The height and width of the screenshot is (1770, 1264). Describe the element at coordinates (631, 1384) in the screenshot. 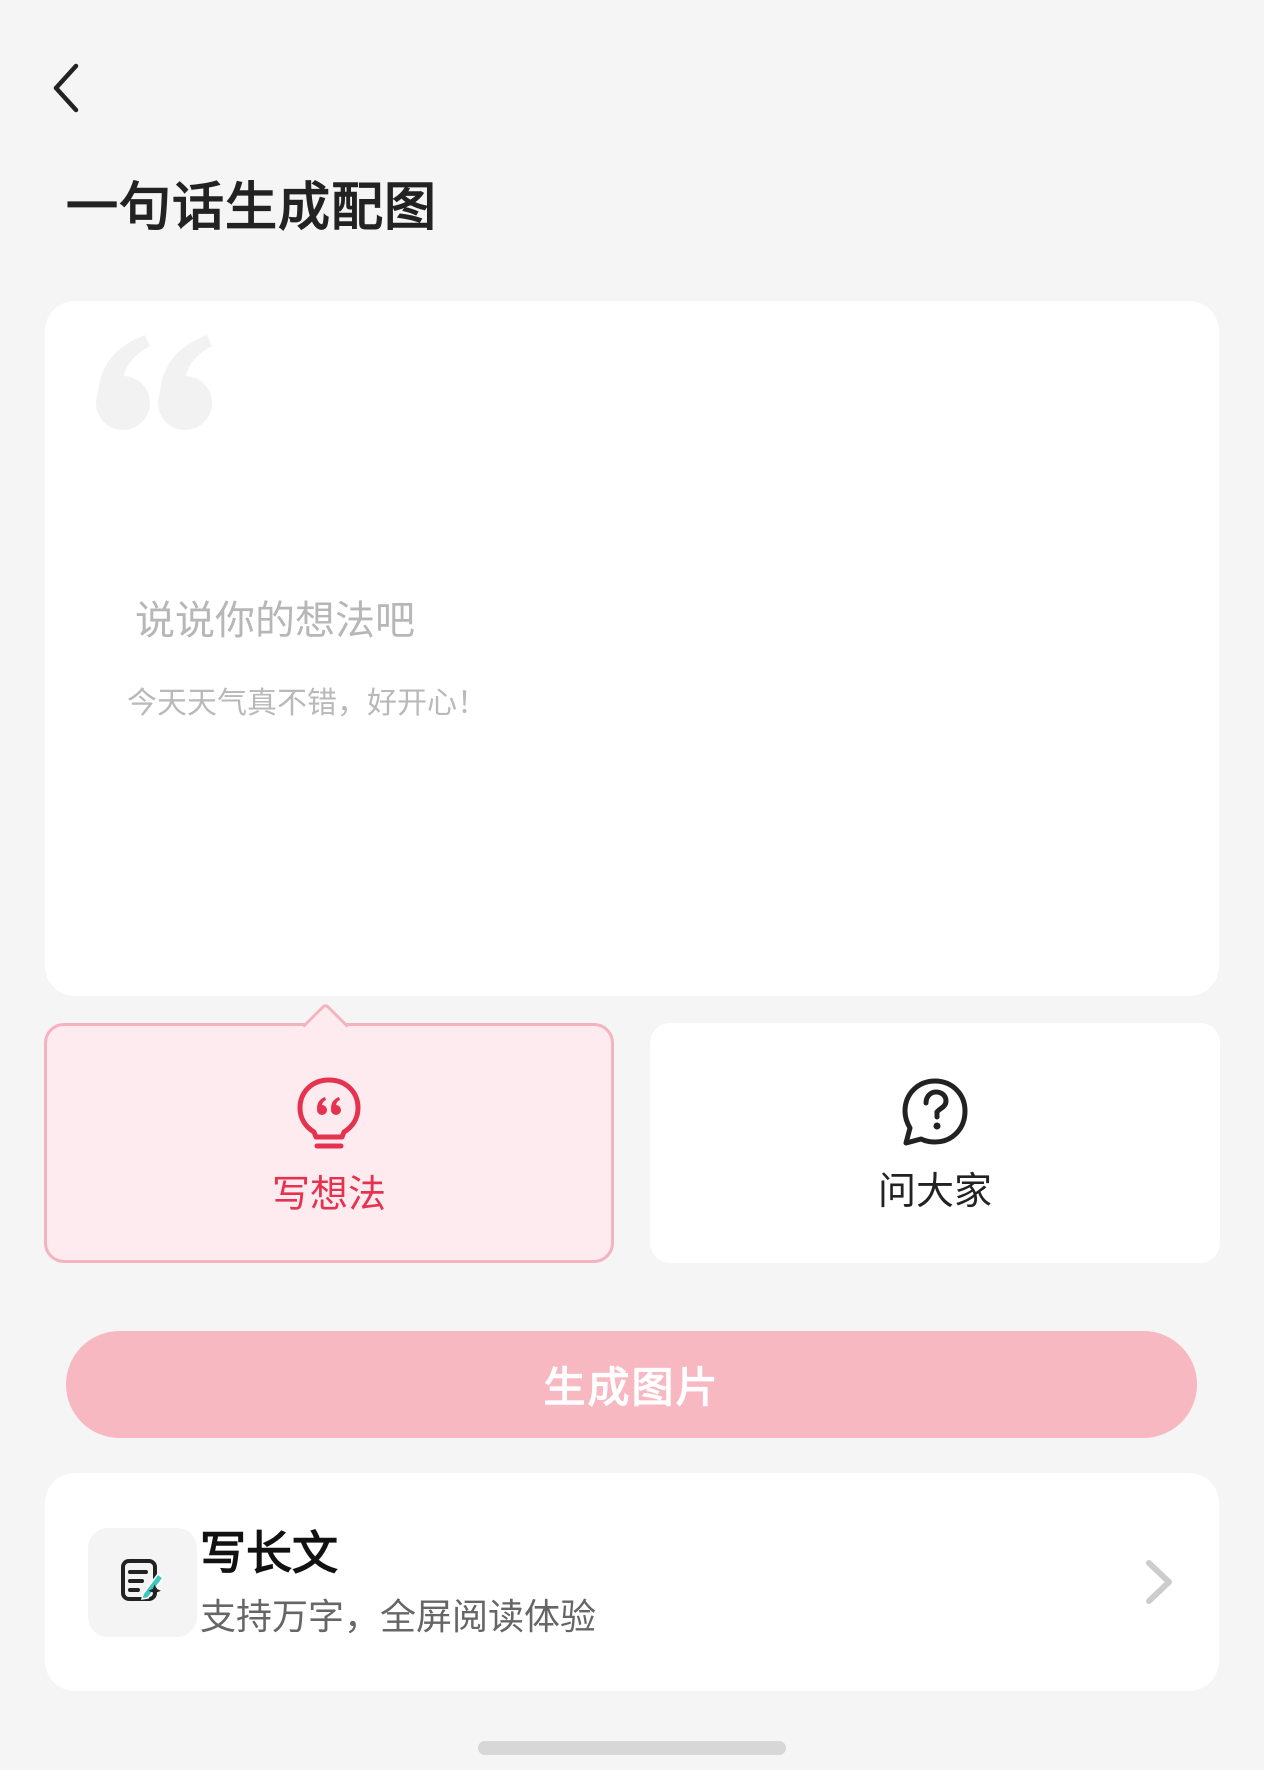

I see `generate-image-button: 生成图片` at that location.